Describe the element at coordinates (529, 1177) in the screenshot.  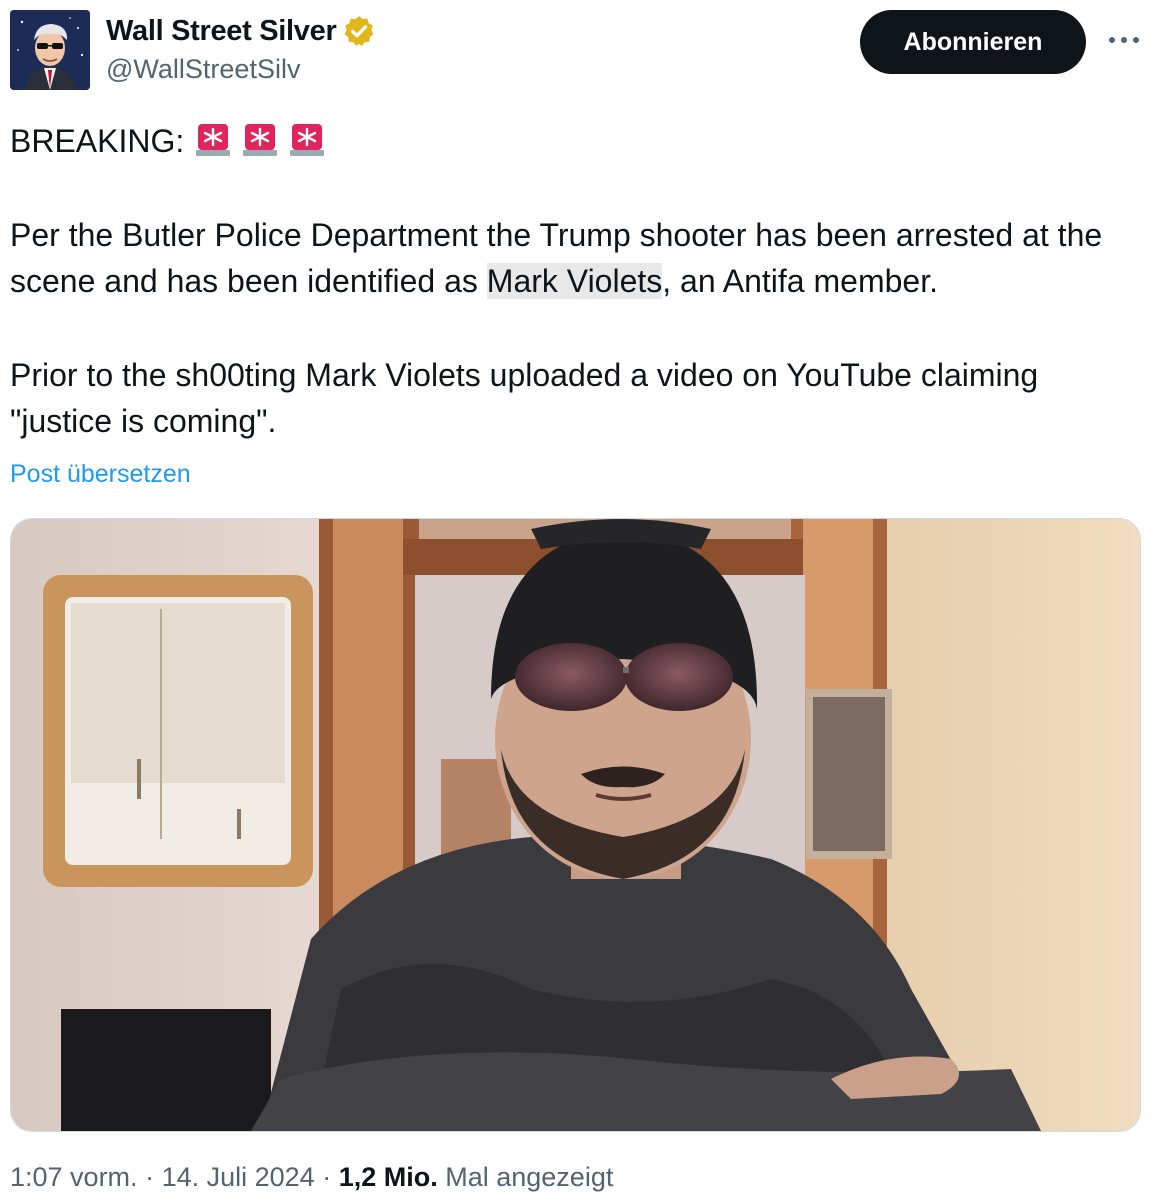
I see `views-label: Mal angezeigt` at that location.